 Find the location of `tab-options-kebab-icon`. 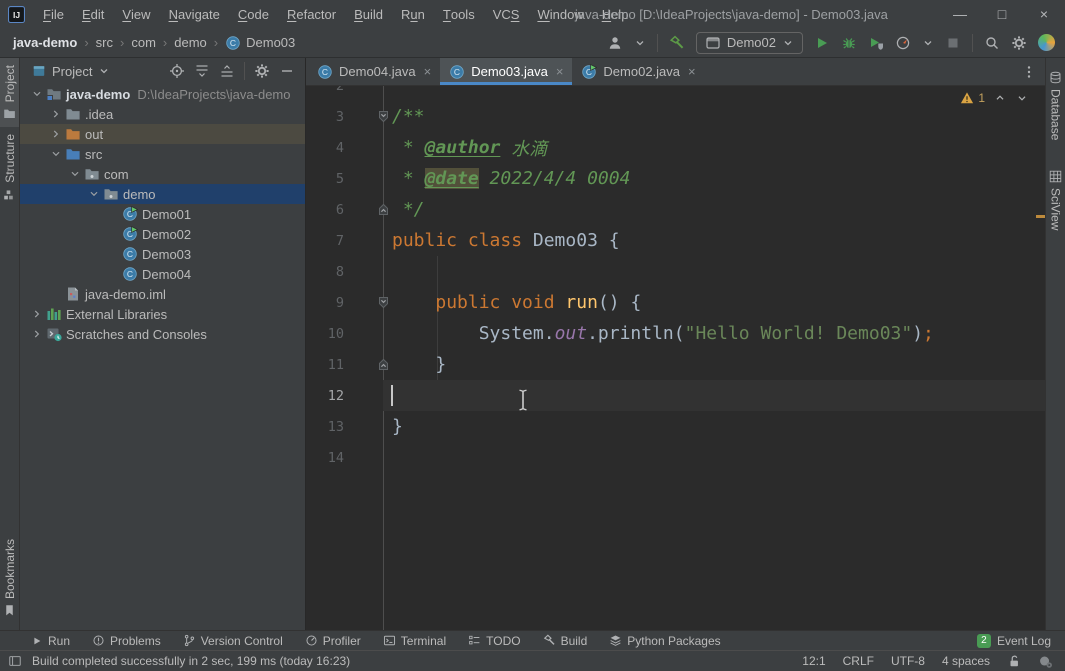

tab-options-kebab-icon is located at coordinates (1033, 72).